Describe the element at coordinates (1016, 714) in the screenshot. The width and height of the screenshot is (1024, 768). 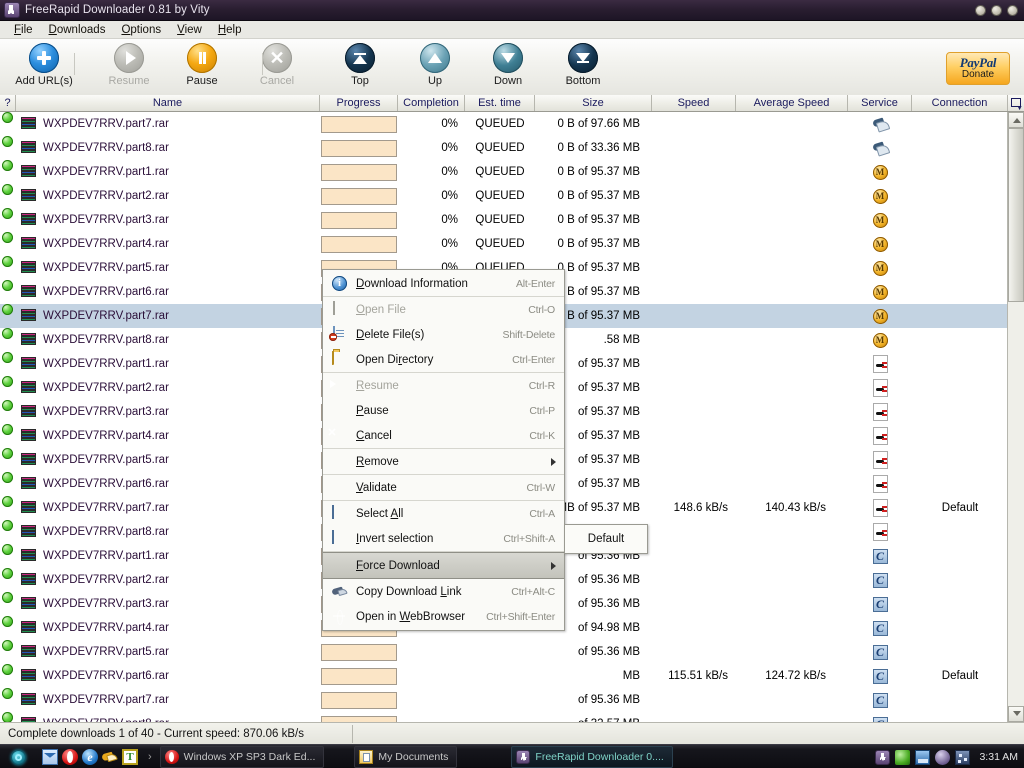
I see `scroll-down-button` at that location.